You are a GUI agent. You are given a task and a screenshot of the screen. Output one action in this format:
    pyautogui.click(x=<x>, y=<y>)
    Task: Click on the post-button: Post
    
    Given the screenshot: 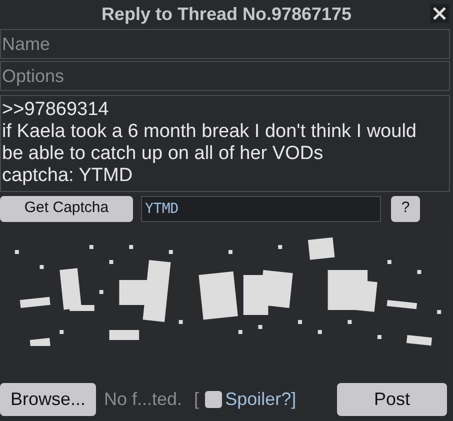 What is the action you would take?
    pyautogui.click(x=392, y=399)
    